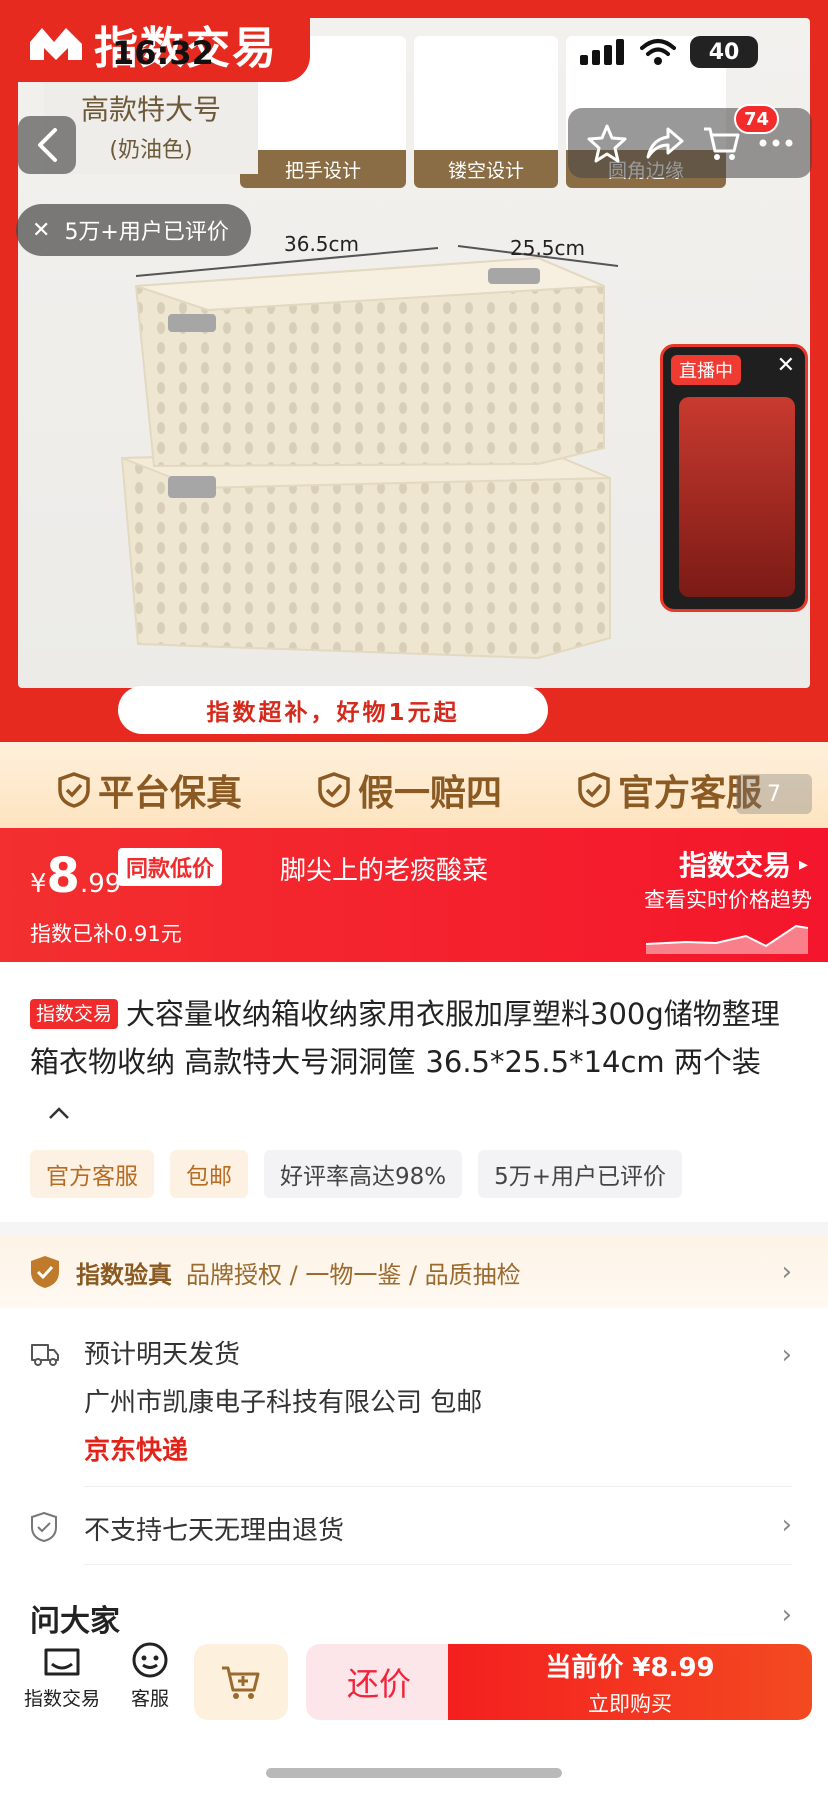  Describe the element at coordinates (607, 143) in the screenshot. I see `star-icon` at that location.